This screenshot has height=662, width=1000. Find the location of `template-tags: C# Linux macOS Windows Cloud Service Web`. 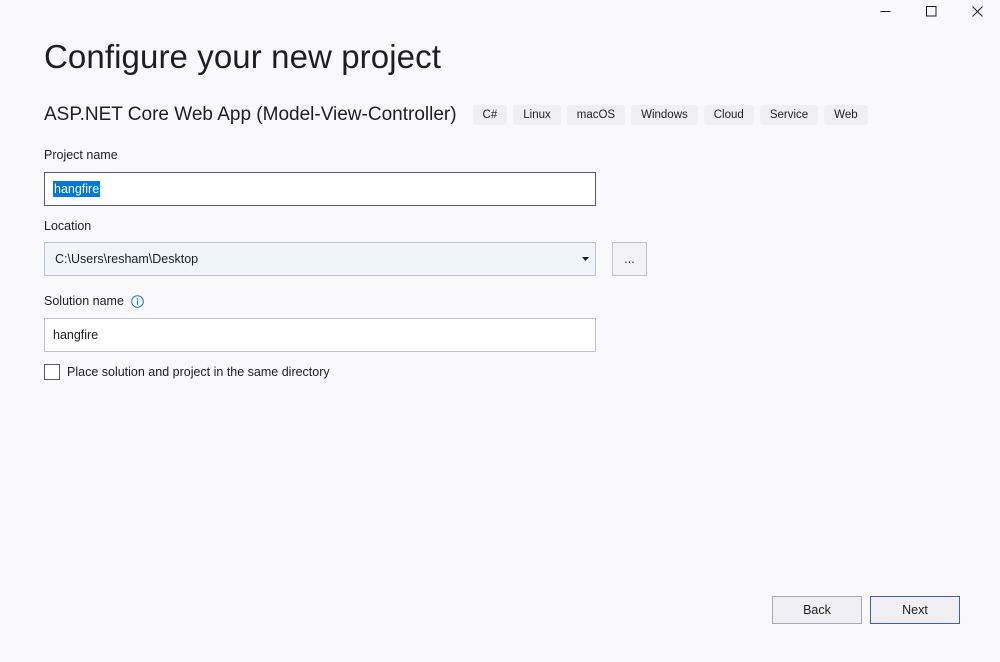

template-tags: C# Linux macOS Windows Cloud Service Web is located at coordinates (670, 115).